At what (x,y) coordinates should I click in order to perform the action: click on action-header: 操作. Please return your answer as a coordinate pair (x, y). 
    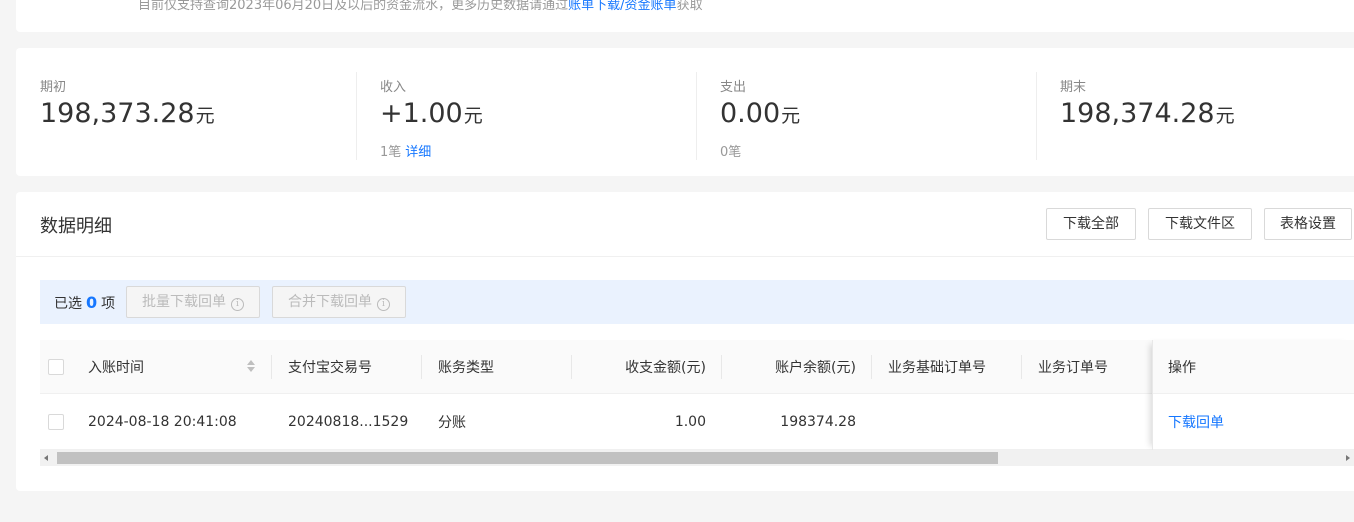
    Looking at the image, I should click on (1253, 367).